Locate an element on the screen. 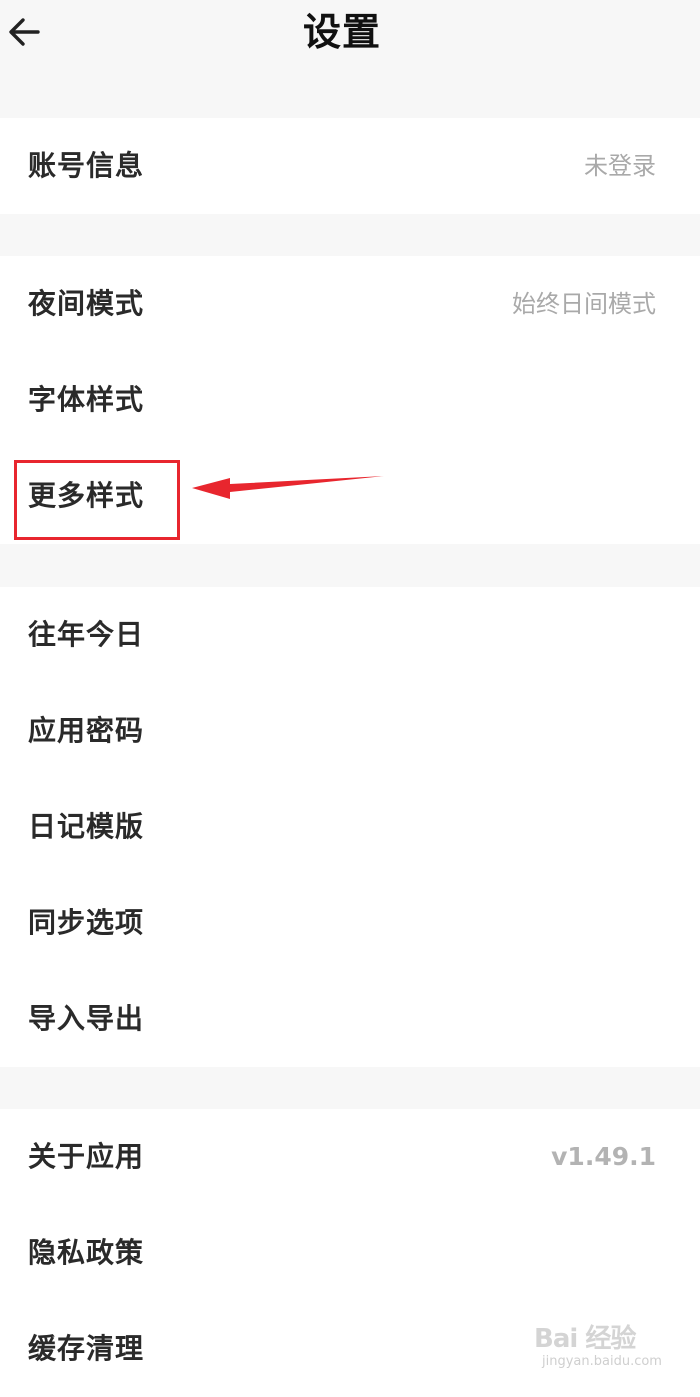 Image resolution: width=700 pixels, height=1397 pixels. row-label: 夜间模式 is located at coordinates (86, 303).